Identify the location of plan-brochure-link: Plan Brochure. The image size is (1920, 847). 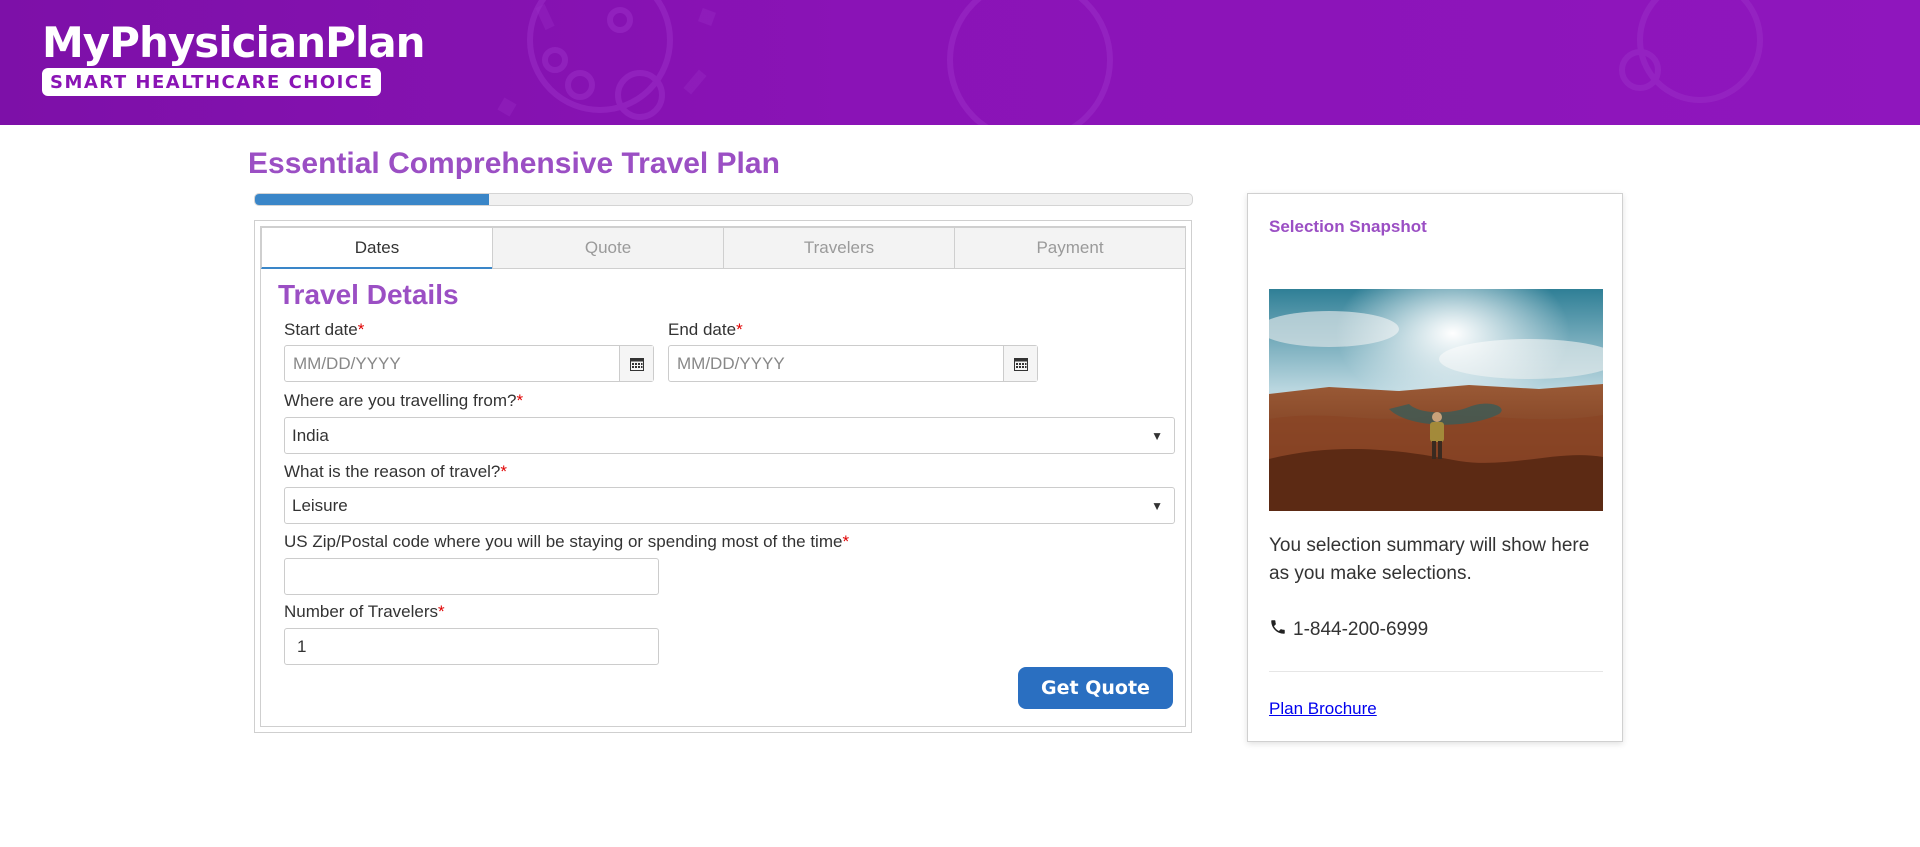
(1323, 709).